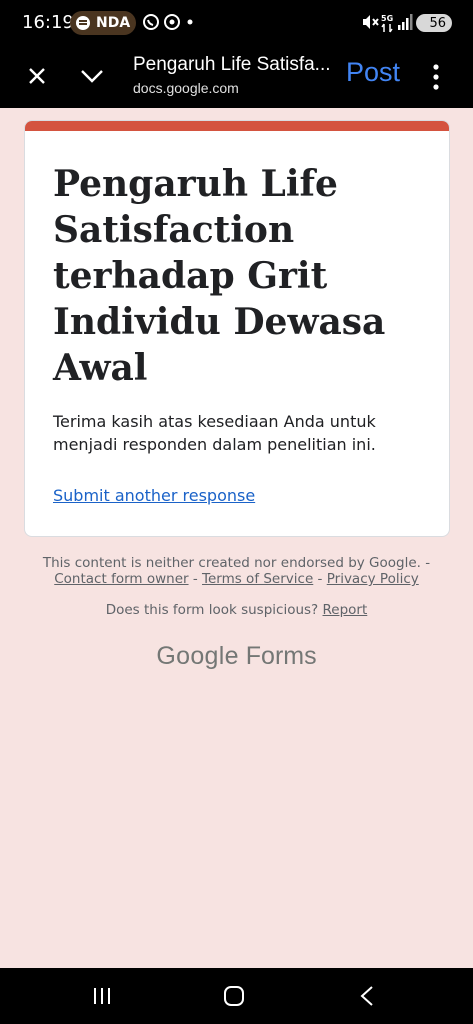 Image resolution: width=473 pixels, height=1024 pixels. I want to click on system-nav-bar, so click(236, 996).